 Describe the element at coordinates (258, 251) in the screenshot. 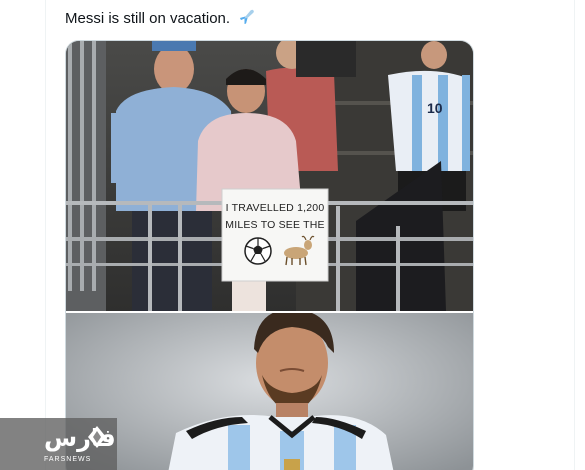

I see `soccer-ball-icon` at that location.